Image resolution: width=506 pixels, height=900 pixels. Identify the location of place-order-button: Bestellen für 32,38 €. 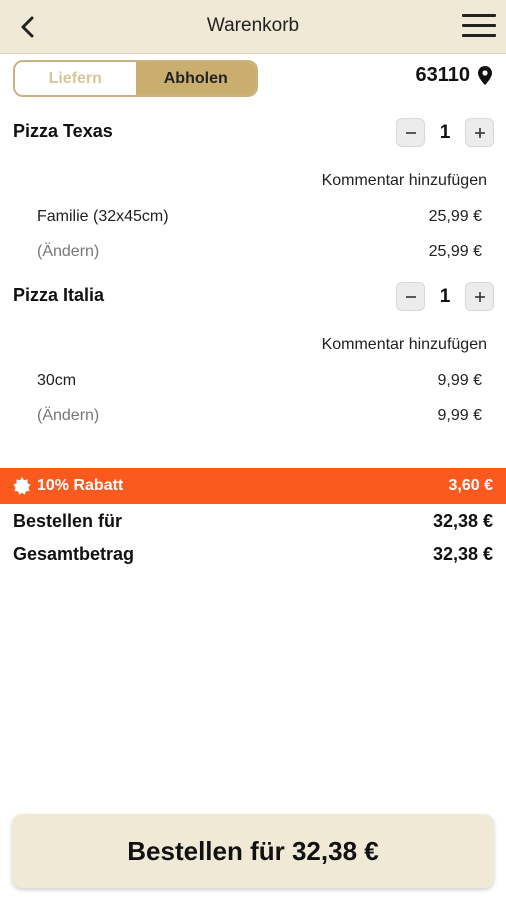
(253, 851).